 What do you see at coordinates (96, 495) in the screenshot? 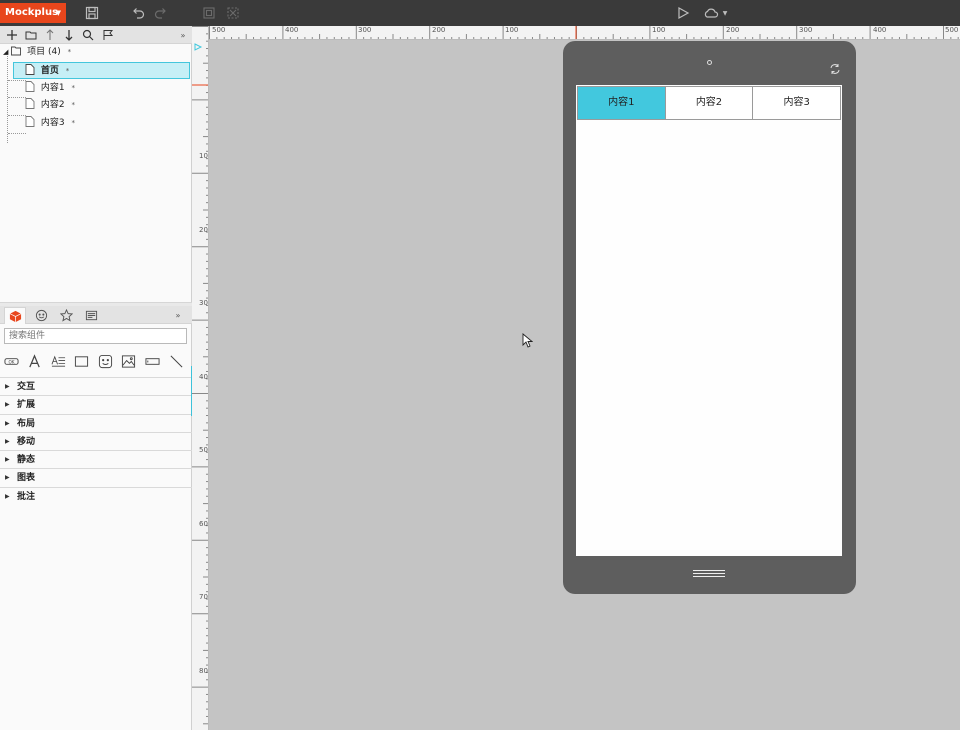
I see `category-annotation: ▶ 批注` at bounding box center [96, 495].